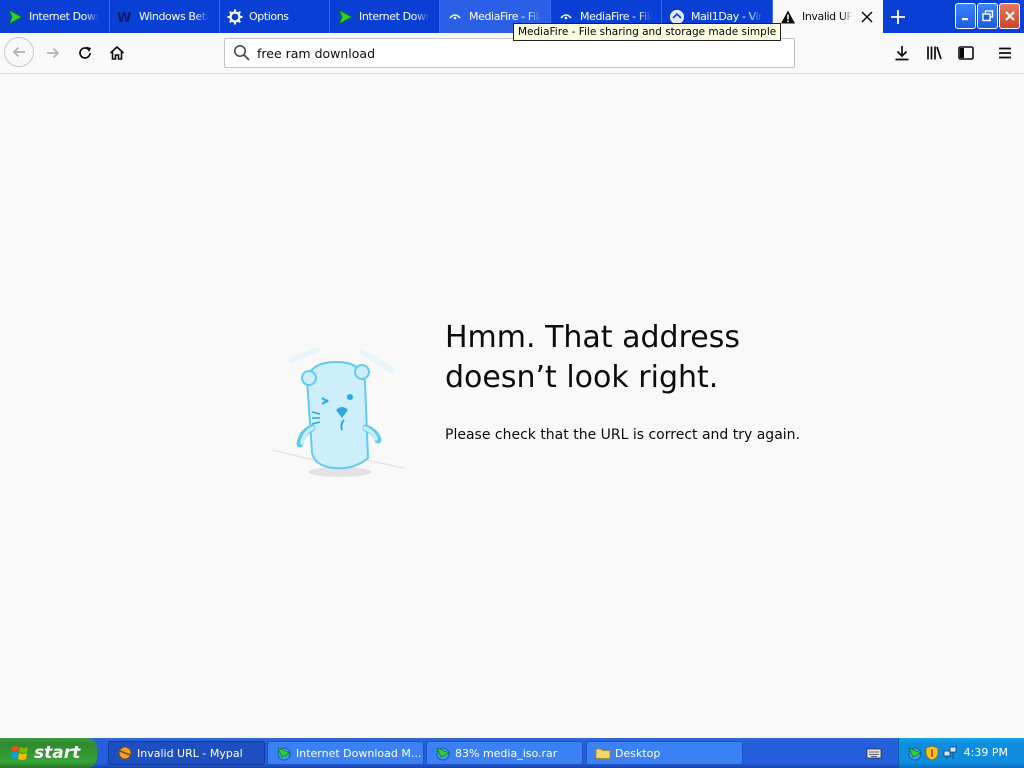 The width and height of the screenshot is (1024, 768). I want to click on downloads-button, so click(902, 53).